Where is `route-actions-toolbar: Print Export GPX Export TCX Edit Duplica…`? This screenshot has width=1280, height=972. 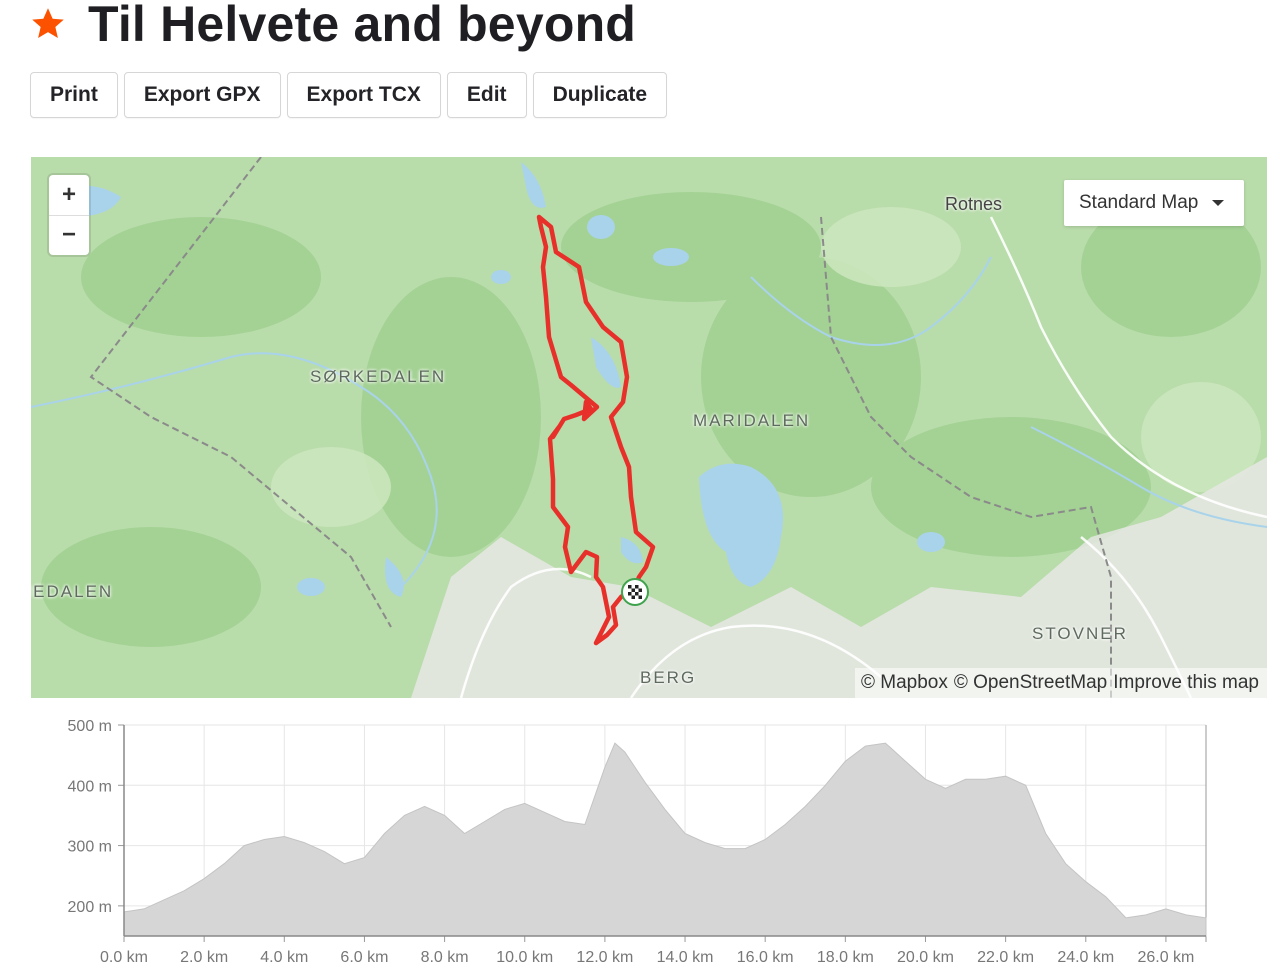 route-actions-toolbar: Print Export GPX Export TCX Edit Duplica… is located at coordinates (349, 95).